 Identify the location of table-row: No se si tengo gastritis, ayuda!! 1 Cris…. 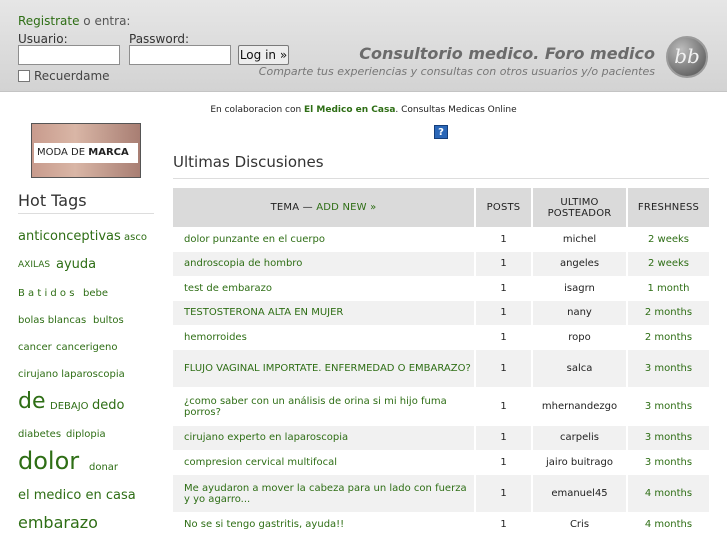
(441, 525).